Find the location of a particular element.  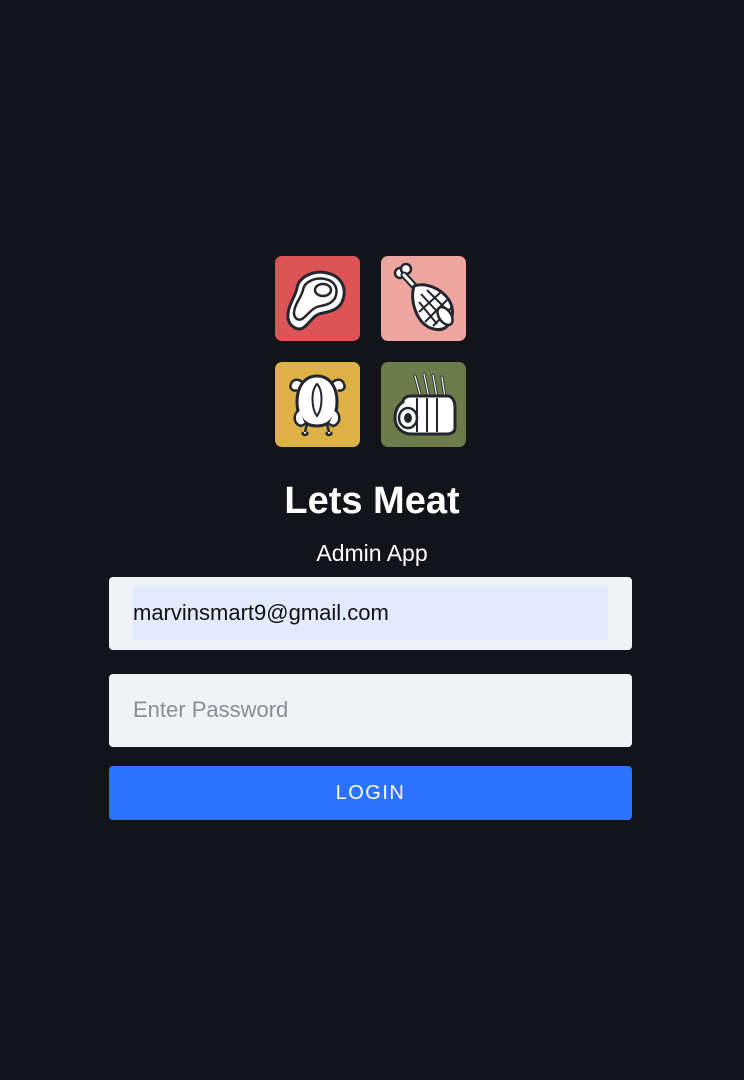

email-field is located at coordinates (370, 613).